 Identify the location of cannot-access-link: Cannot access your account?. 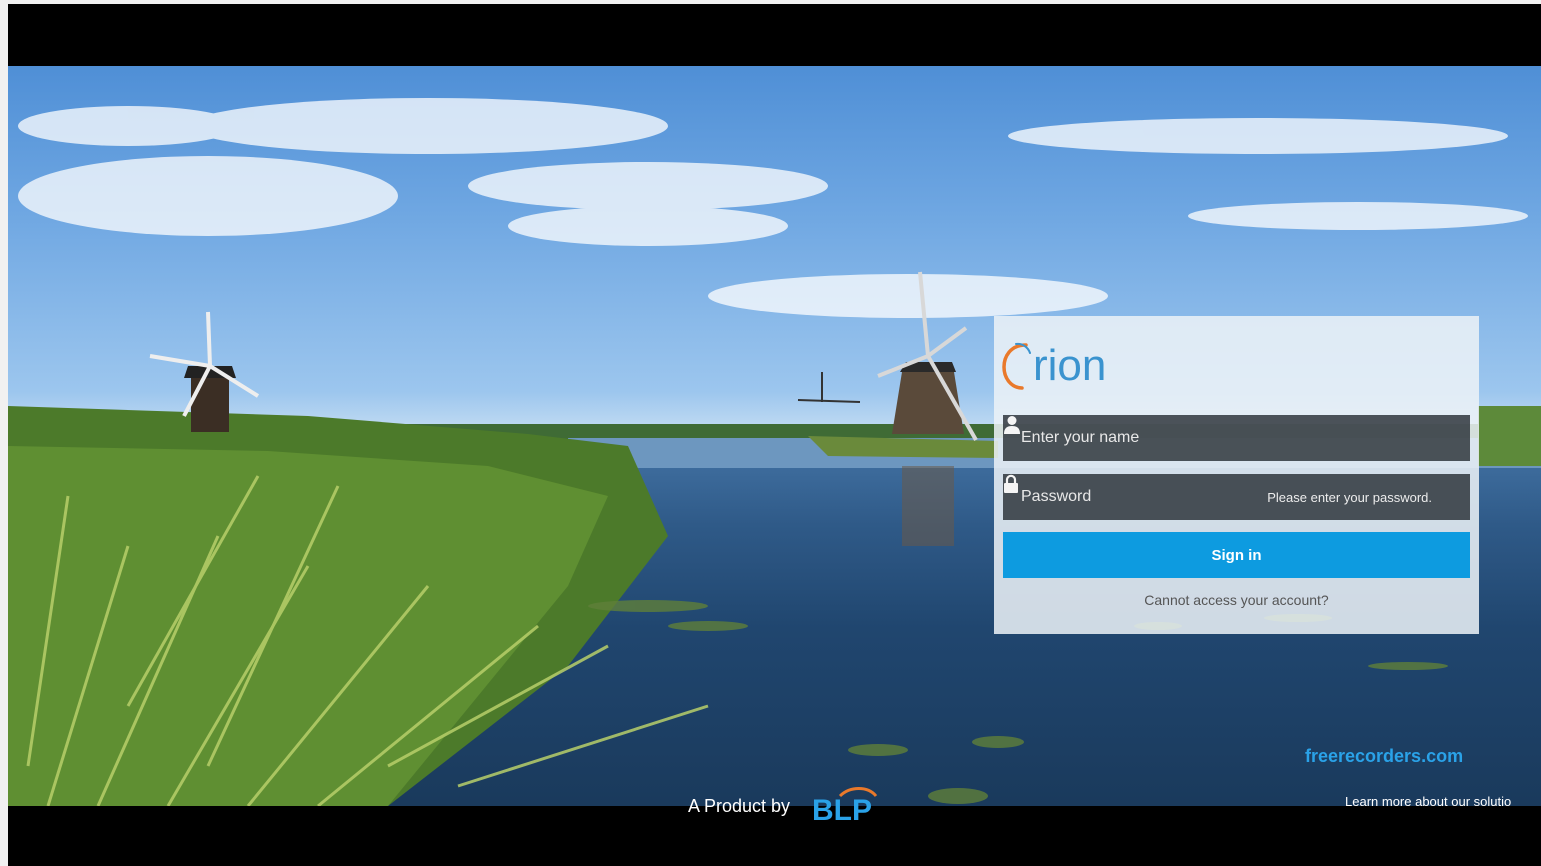
(1236, 600).